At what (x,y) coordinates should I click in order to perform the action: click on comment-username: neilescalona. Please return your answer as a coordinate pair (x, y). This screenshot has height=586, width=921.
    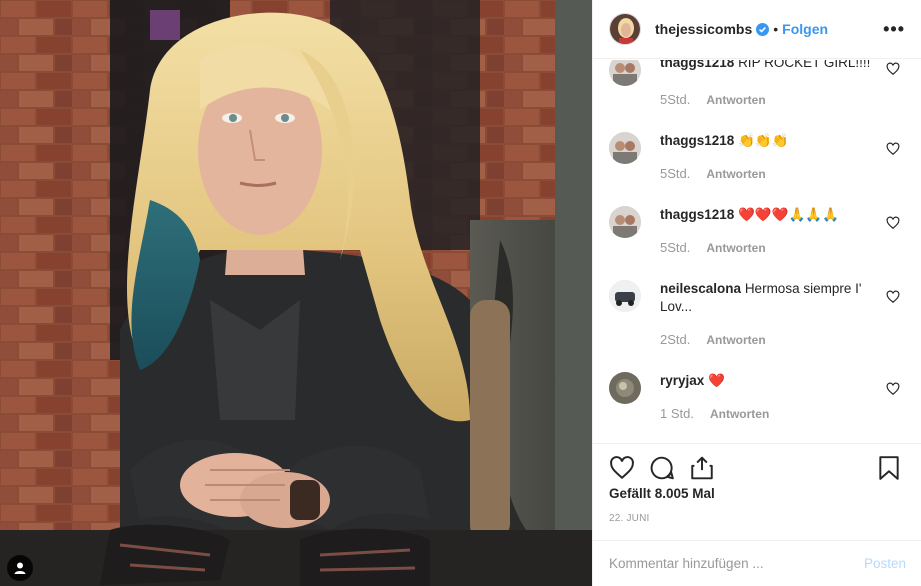
    Looking at the image, I should click on (700, 288).